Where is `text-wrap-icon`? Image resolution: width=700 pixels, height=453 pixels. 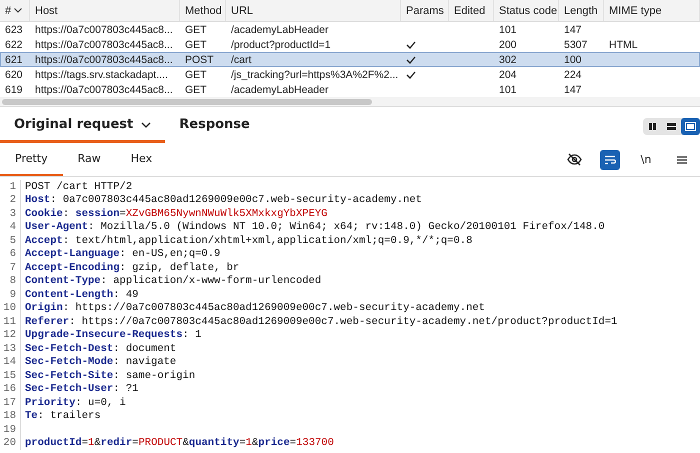 text-wrap-icon is located at coordinates (610, 159).